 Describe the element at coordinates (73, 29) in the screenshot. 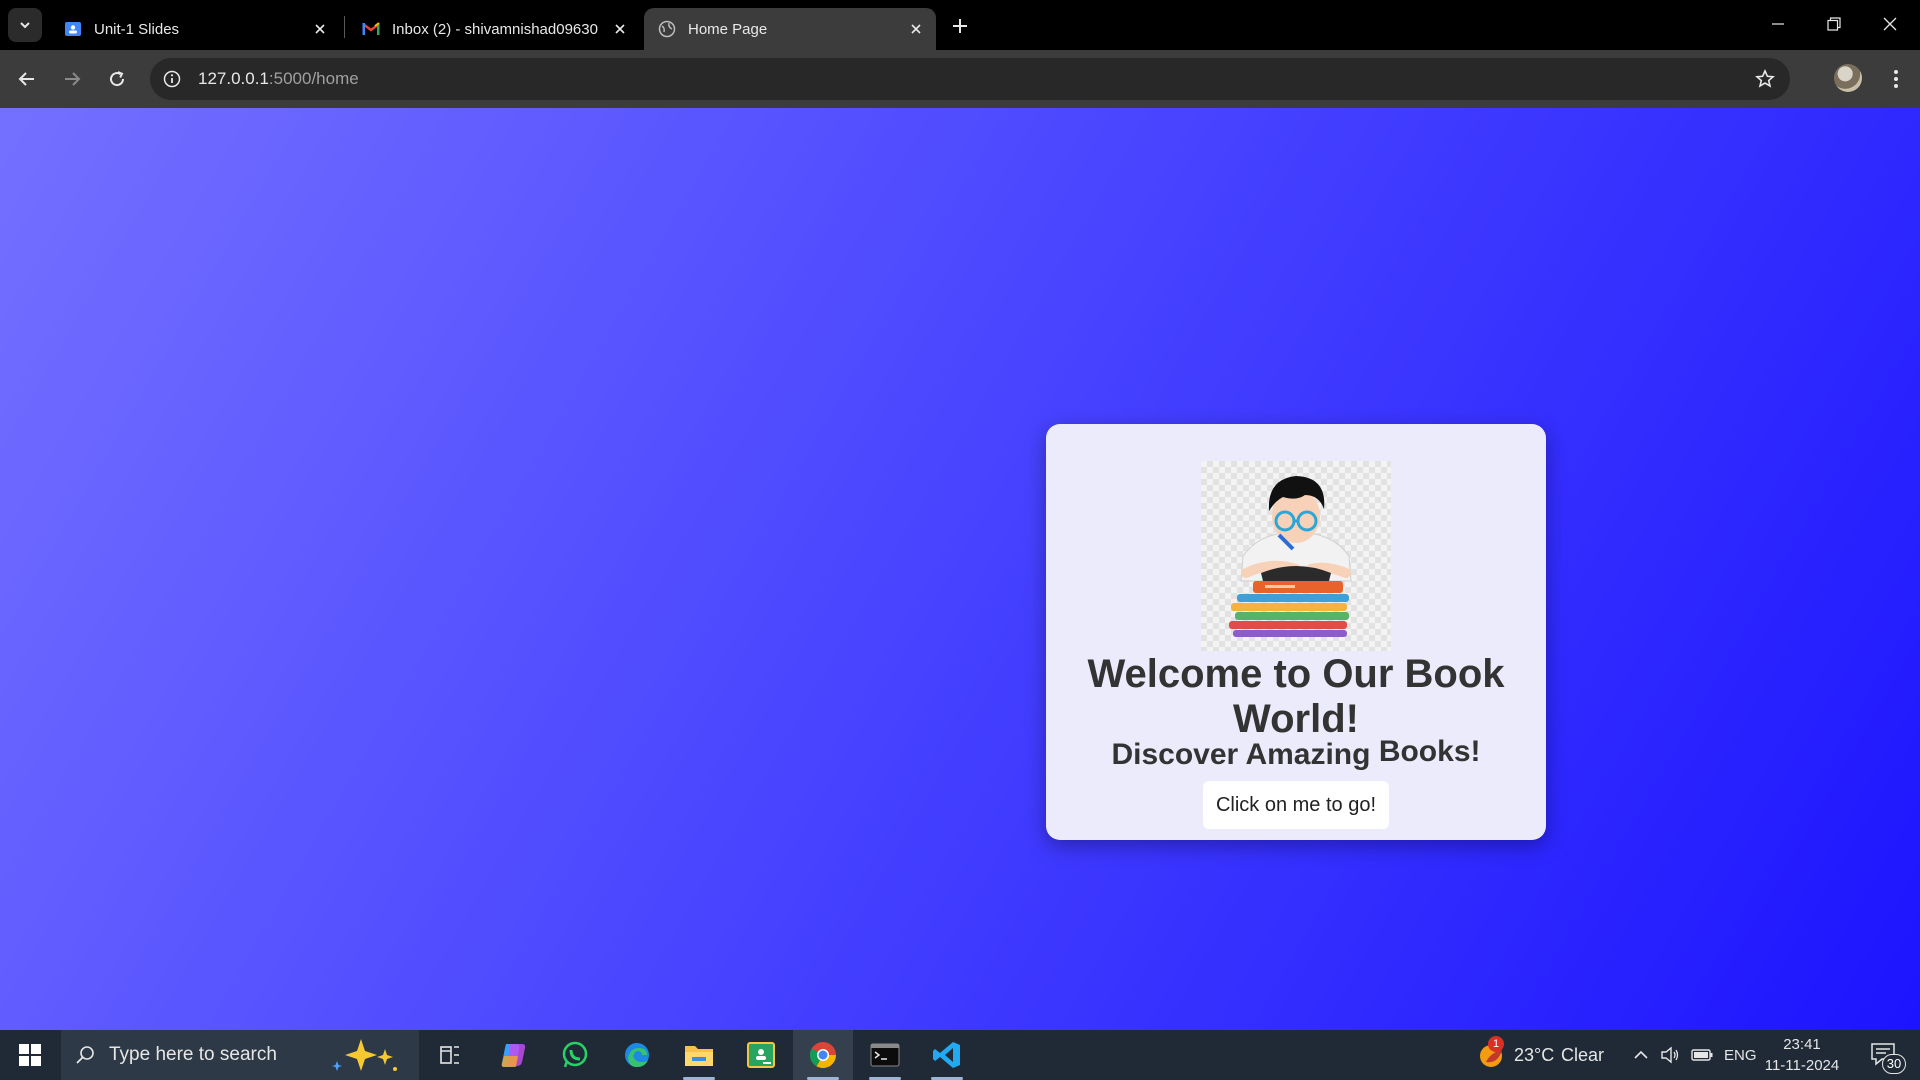

I see `slides-icon` at that location.